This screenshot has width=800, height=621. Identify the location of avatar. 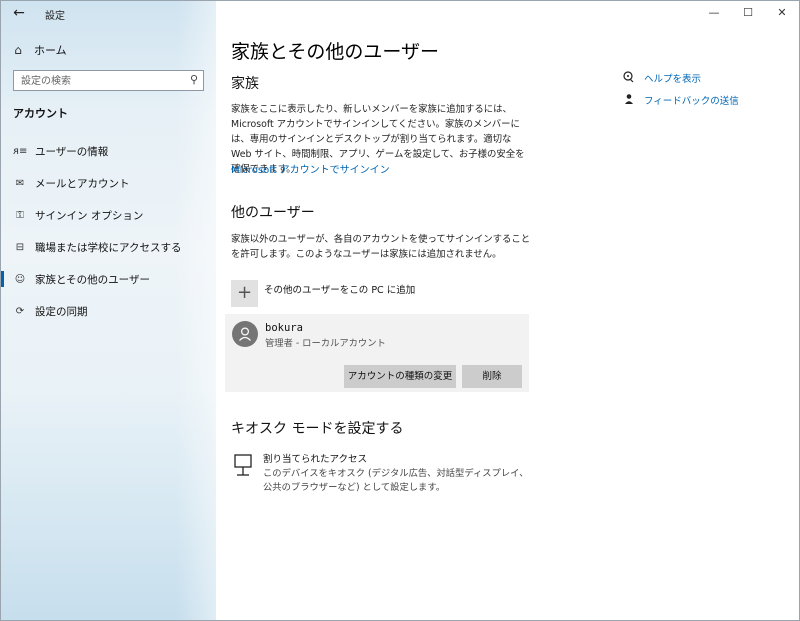
(245, 334).